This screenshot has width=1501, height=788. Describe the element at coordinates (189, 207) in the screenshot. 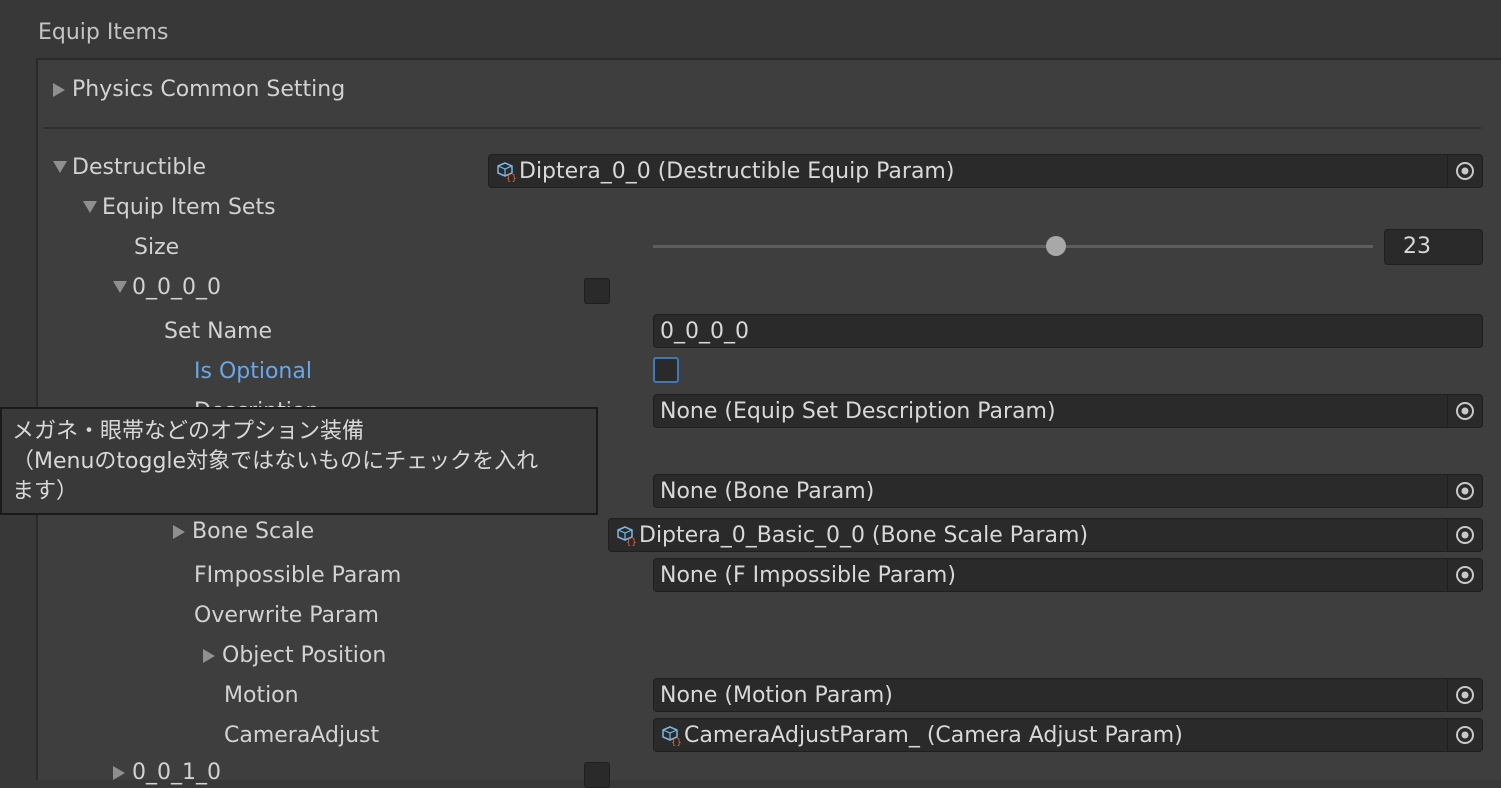

I see `foldout-label: Equip Item Sets` at that location.